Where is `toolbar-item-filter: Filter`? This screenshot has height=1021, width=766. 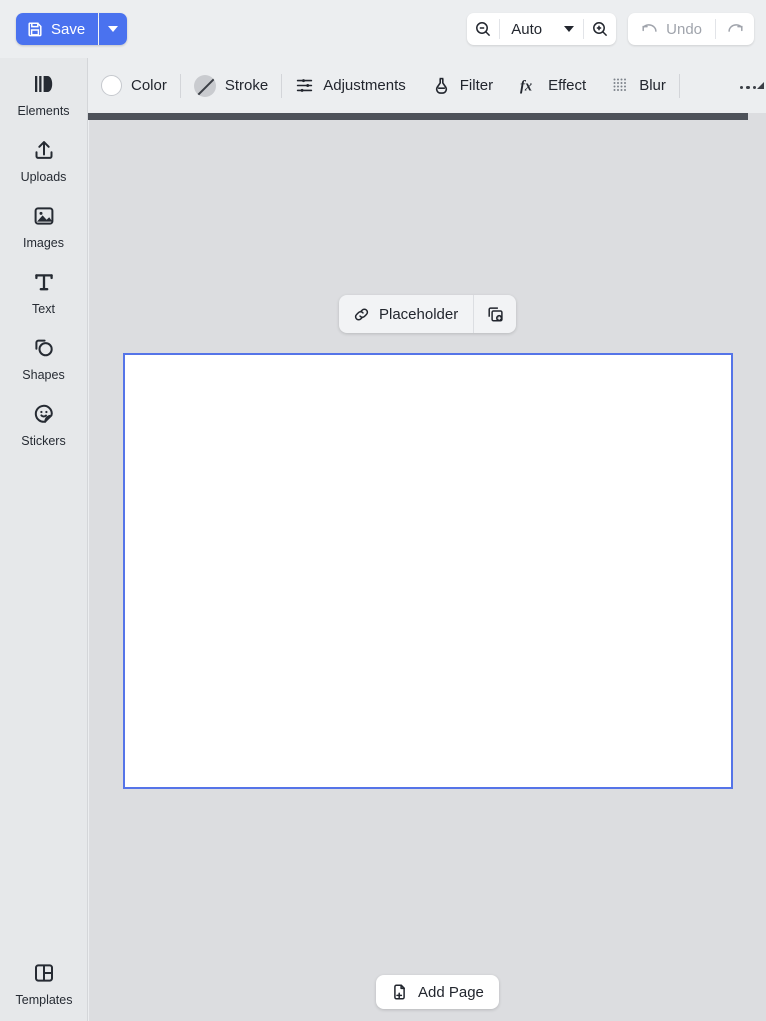 toolbar-item-filter: Filter is located at coordinates (462, 86).